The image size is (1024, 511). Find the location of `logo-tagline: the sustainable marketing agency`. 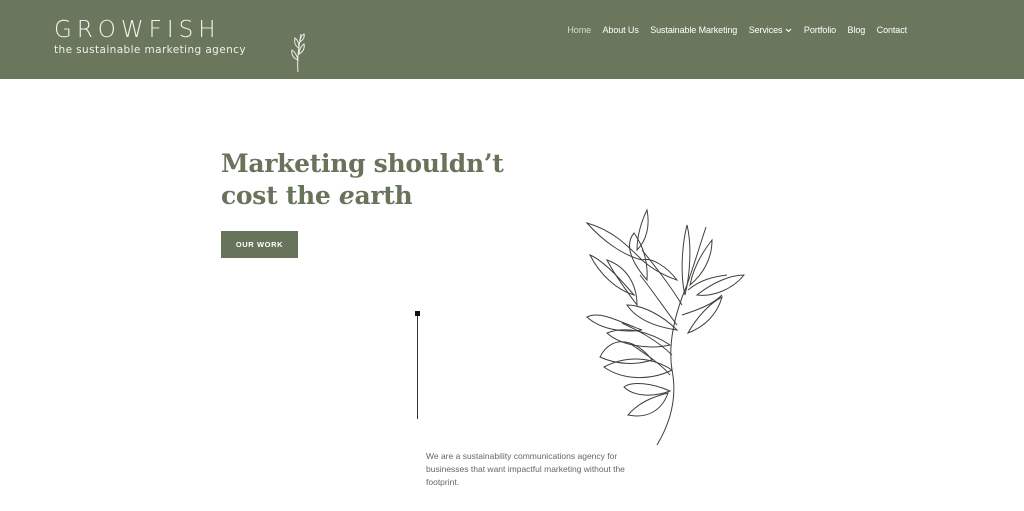

logo-tagline: the sustainable marketing agency is located at coordinates (150, 50).